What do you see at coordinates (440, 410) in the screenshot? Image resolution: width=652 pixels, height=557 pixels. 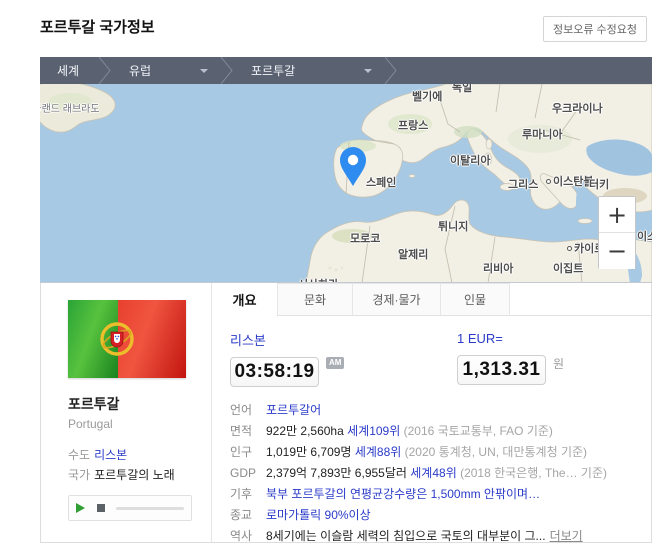 I see `fact-row: 언어 포르투갈어` at bounding box center [440, 410].